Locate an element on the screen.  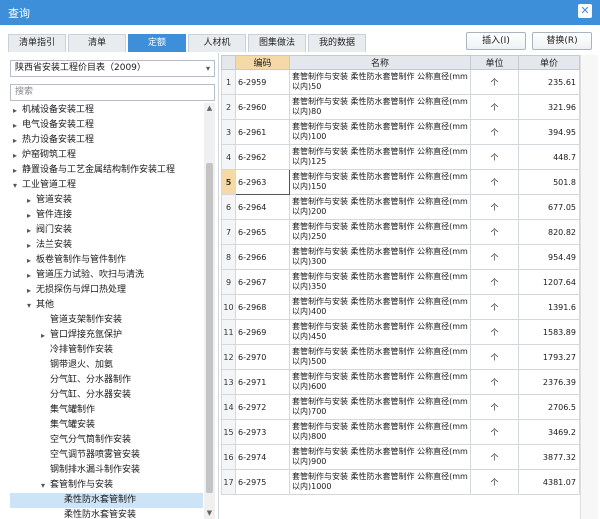
cell-price: 448.7 is located at coordinates (549, 157).